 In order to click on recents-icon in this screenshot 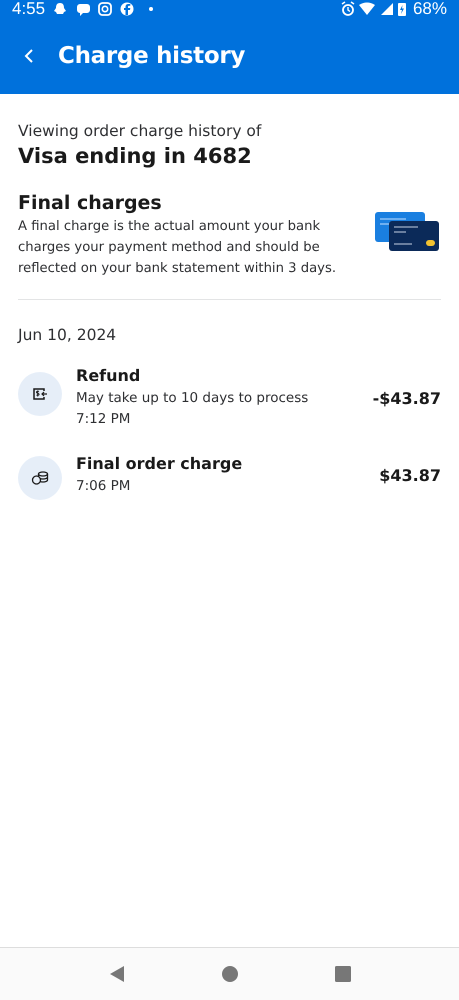, I will do `click(342, 974)`.